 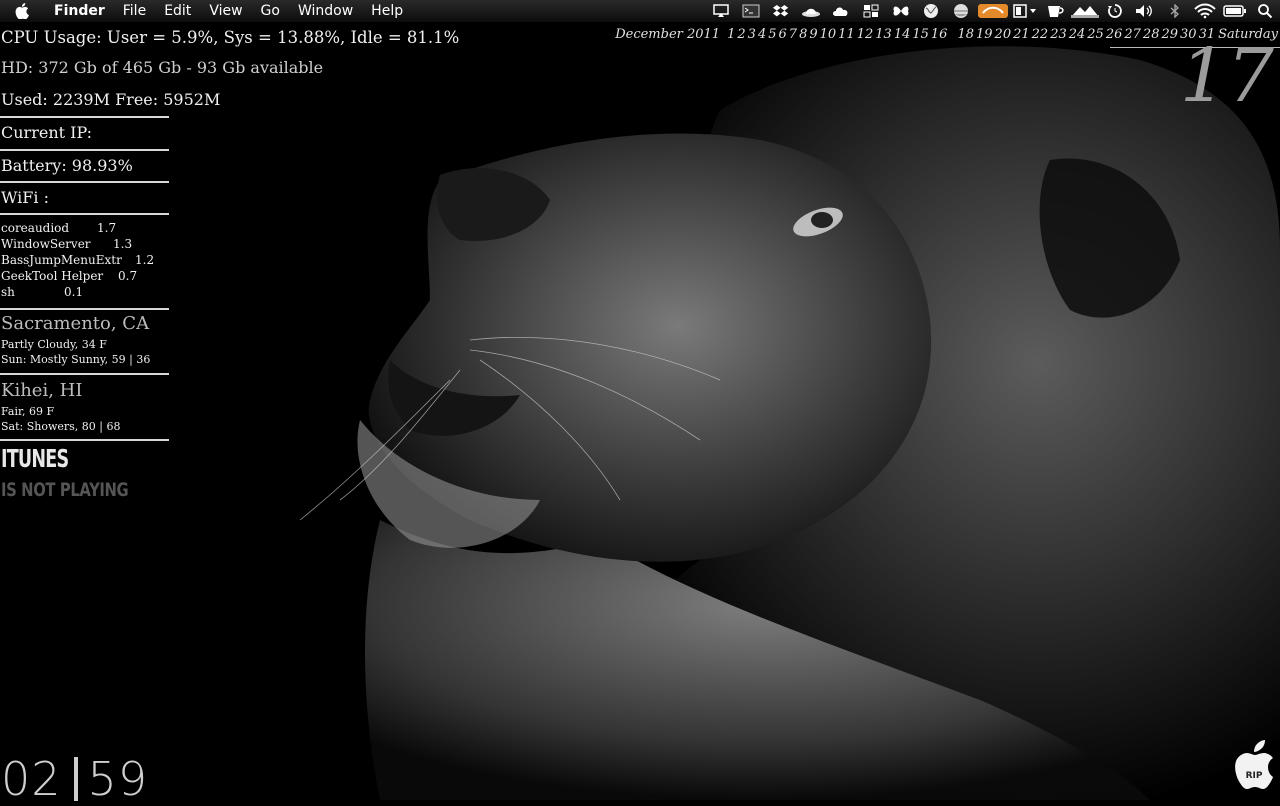 I want to click on calendar-day: 1, so click(x=731, y=34).